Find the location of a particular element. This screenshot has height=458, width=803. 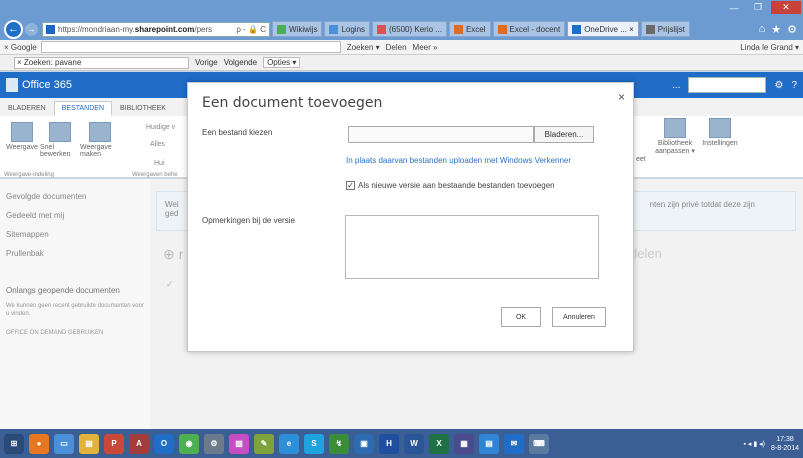

checkmark-icon: ✓ is located at coordinates (170, 284).